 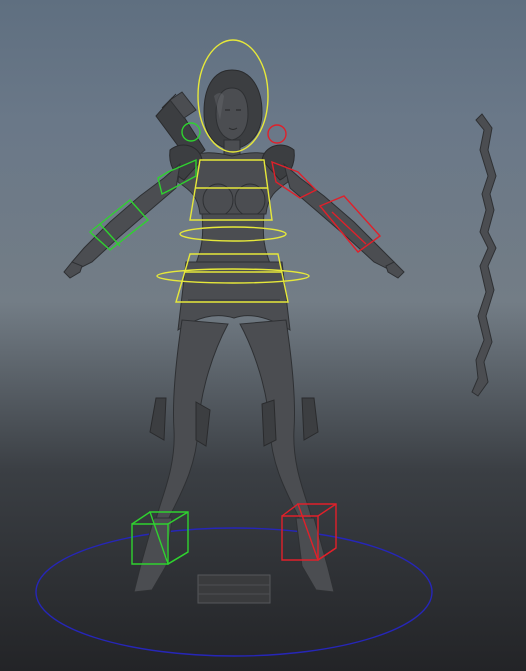 What do you see at coordinates (484, 255) in the screenshot?
I see `bow-prop` at bounding box center [484, 255].